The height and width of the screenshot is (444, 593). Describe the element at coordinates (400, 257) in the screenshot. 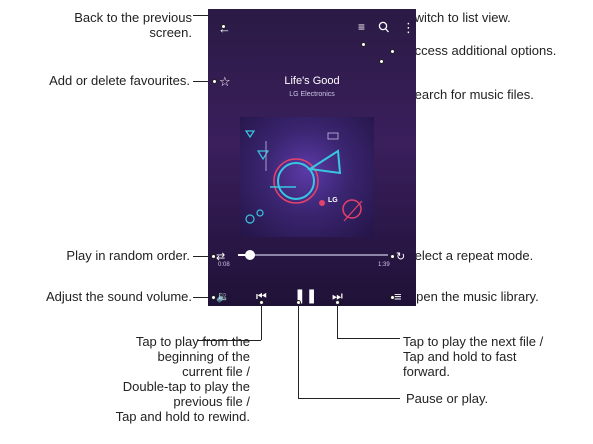

I see `repeat-icon: ↻` at that location.